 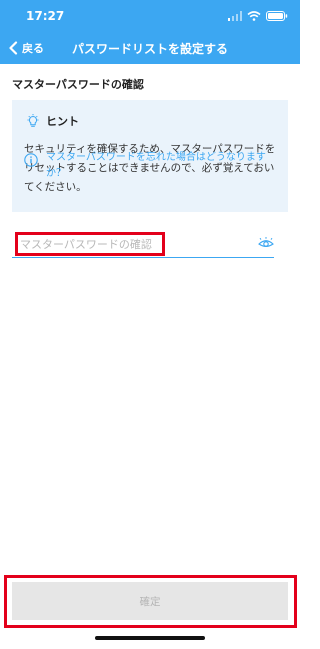 I want to click on eye-icon, so click(x=266, y=243).